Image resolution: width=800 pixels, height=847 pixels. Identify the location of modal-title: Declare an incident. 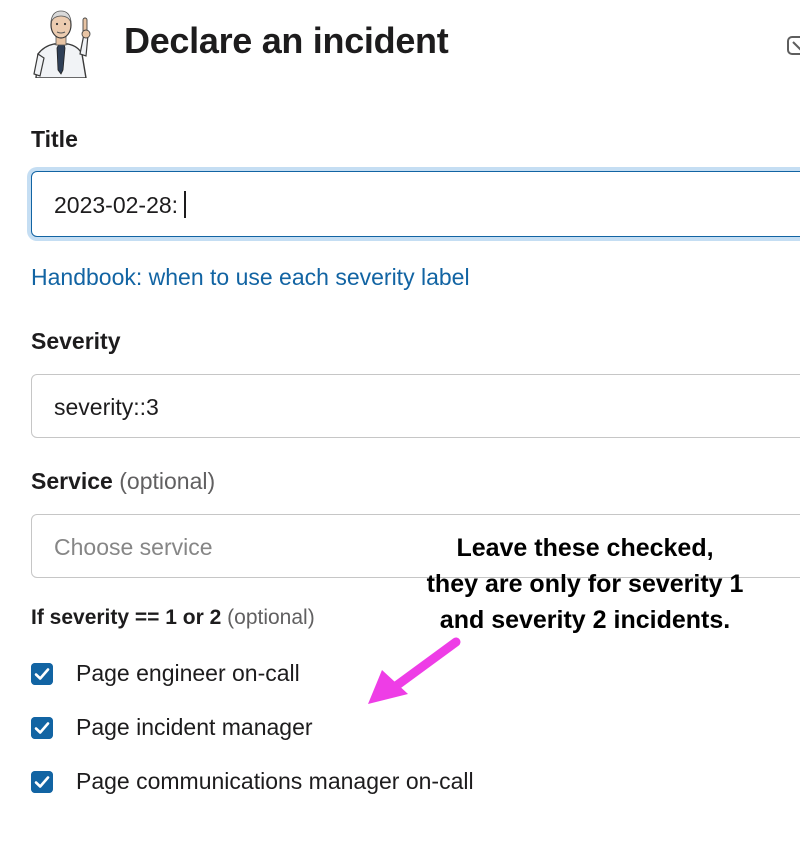
(286, 40).